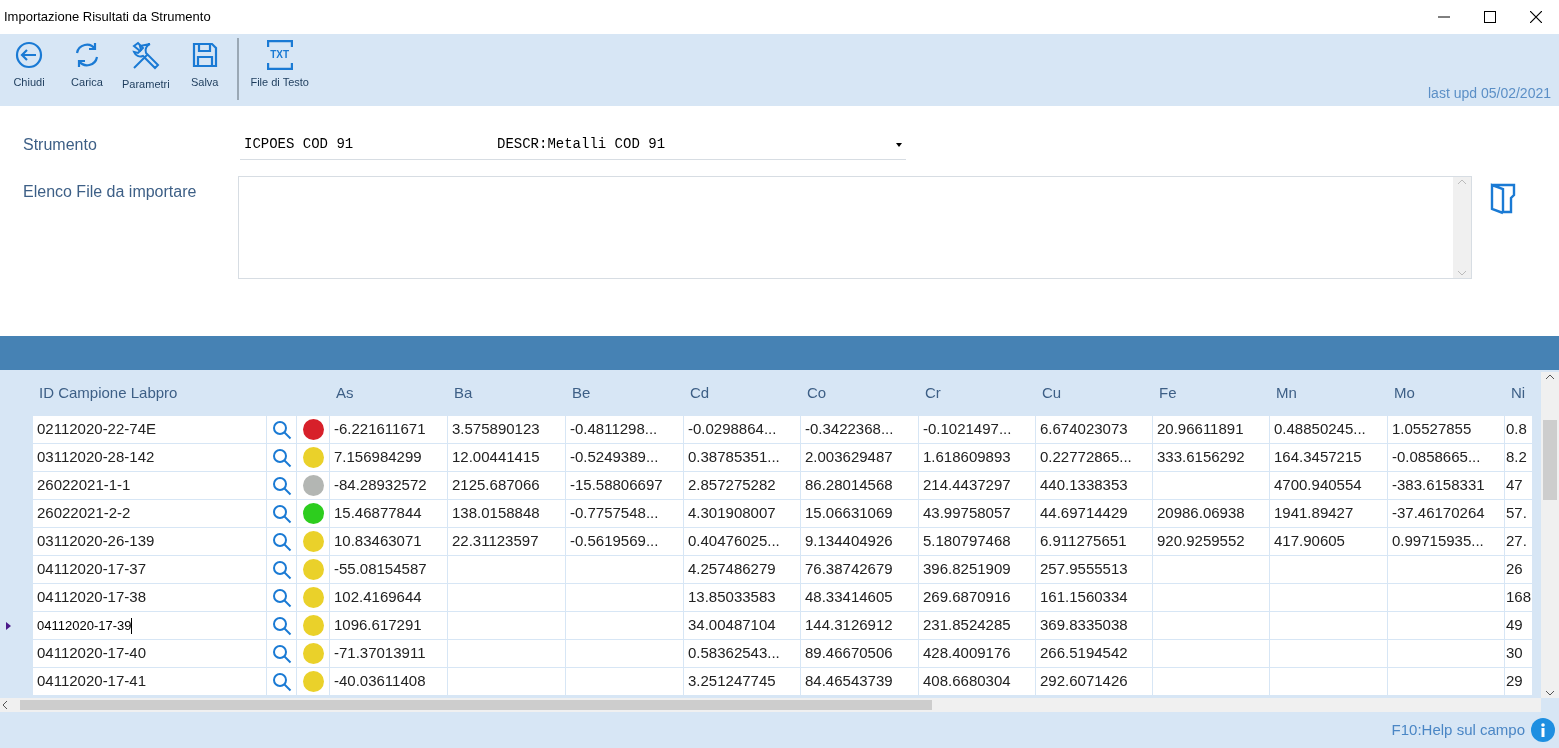 Image resolution: width=1559 pixels, height=748 pixels. Describe the element at coordinates (1519, 458) in the screenshot. I see `table-cell: 8.2` at that location.